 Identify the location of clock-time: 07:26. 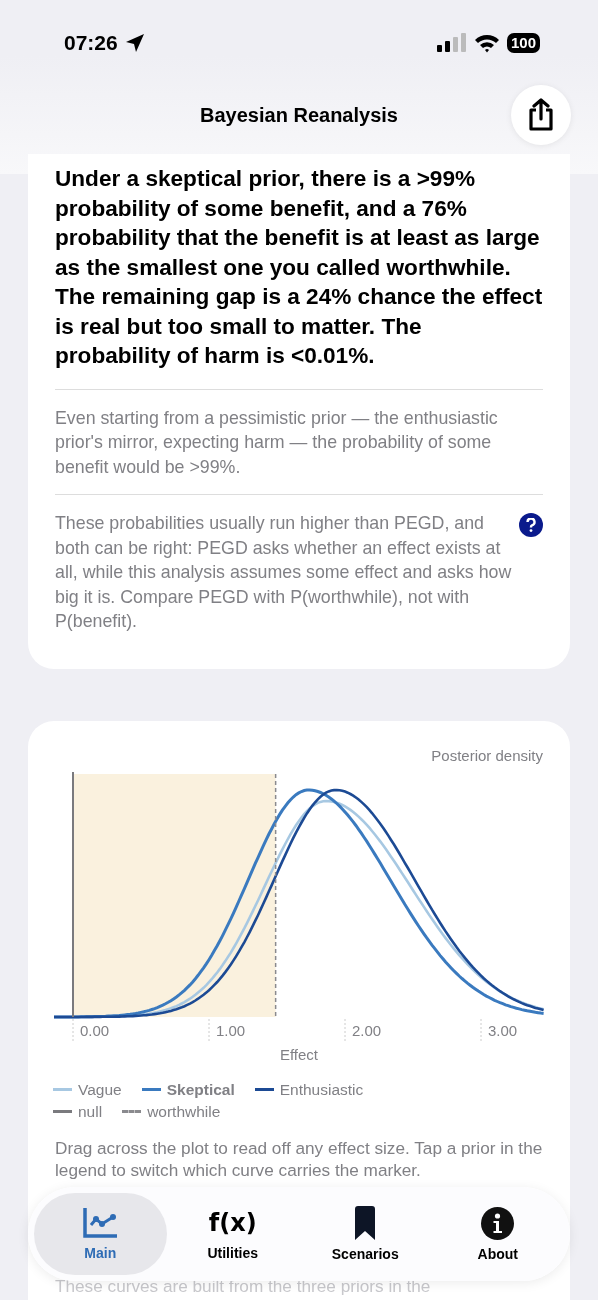
(91, 43).